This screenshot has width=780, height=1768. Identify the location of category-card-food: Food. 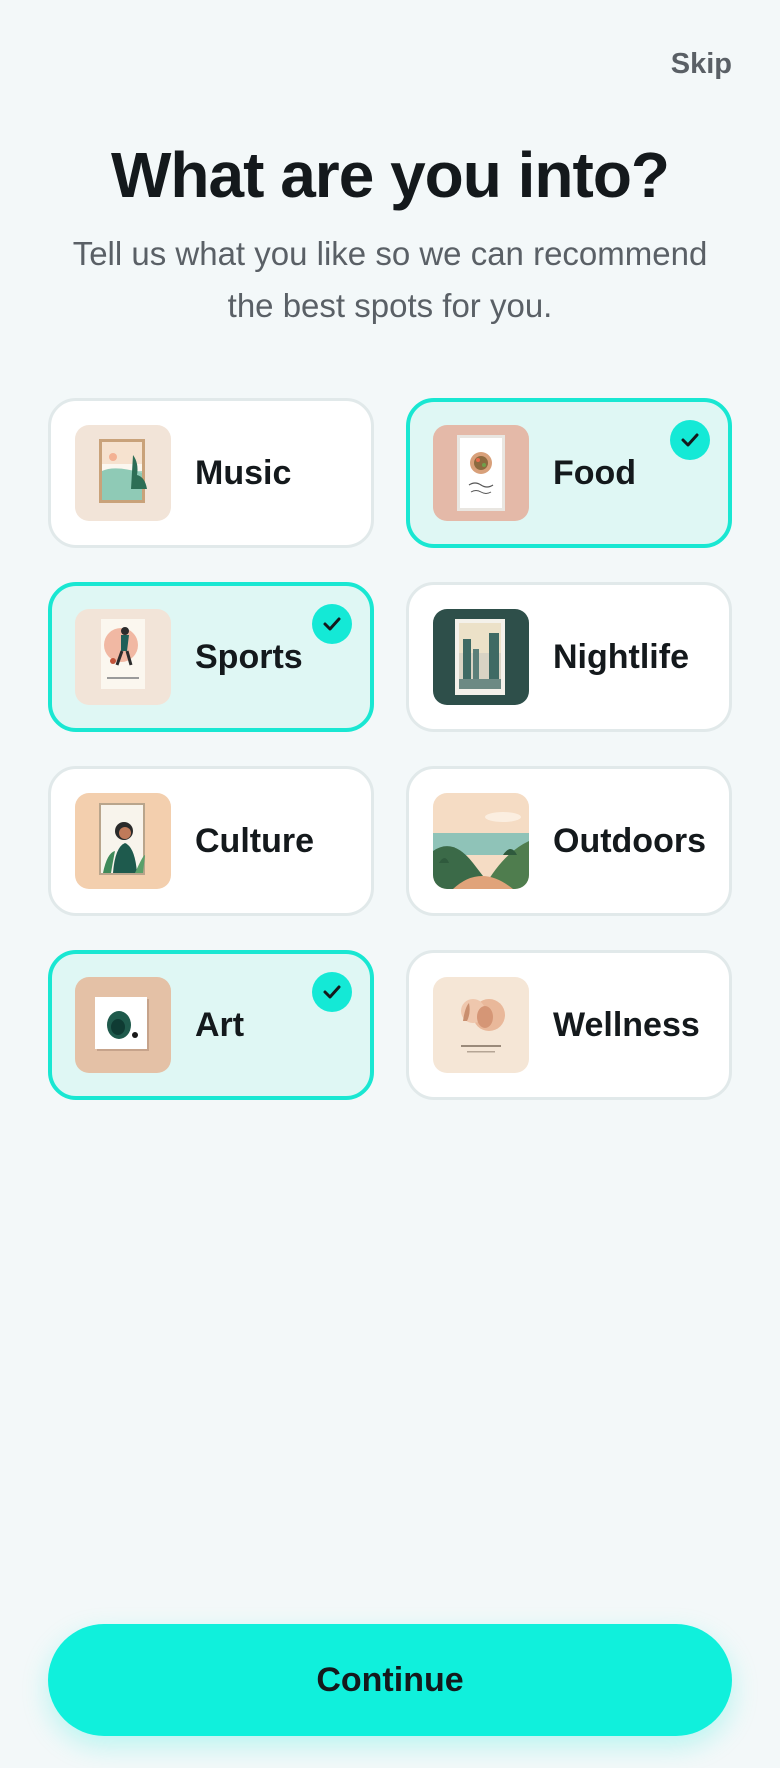
(569, 473).